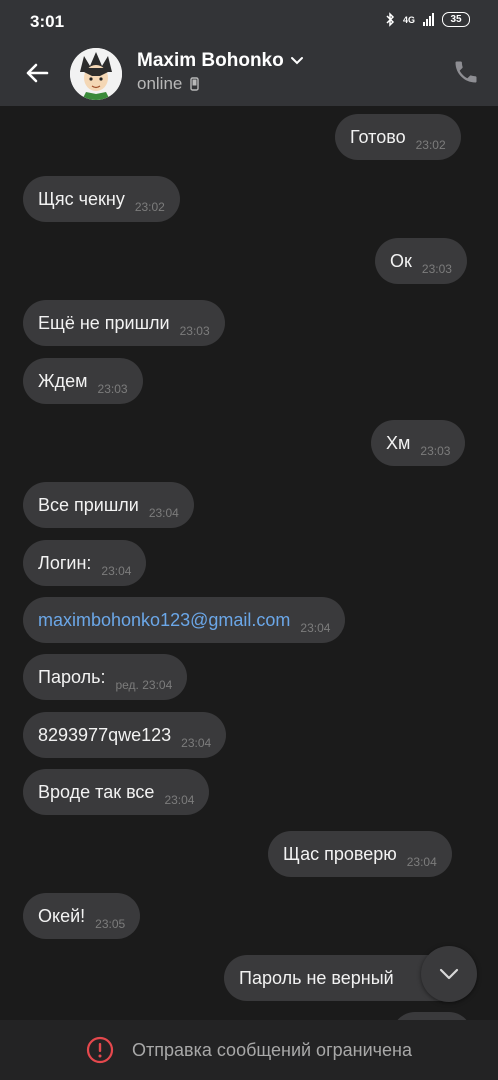 The height and width of the screenshot is (1080, 498). Describe the element at coordinates (466, 72) in the screenshot. I see `phone-icon` at that location.